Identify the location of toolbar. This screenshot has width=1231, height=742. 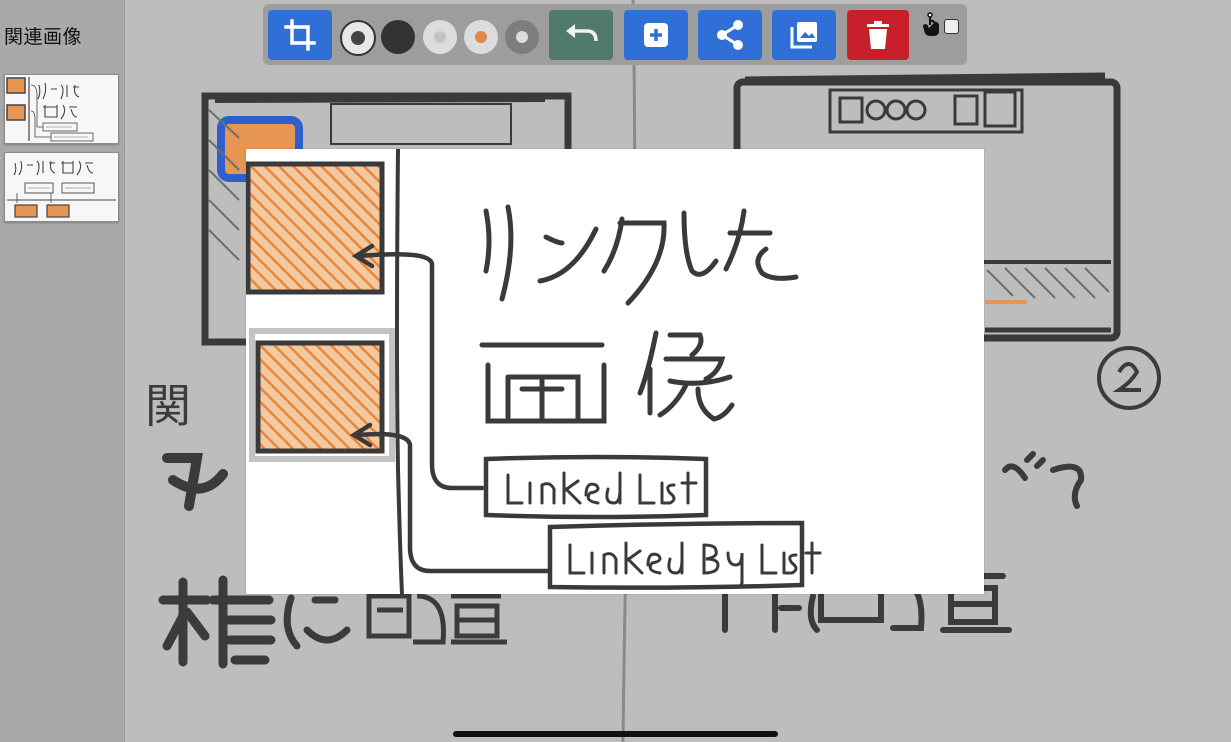
(615, 34).